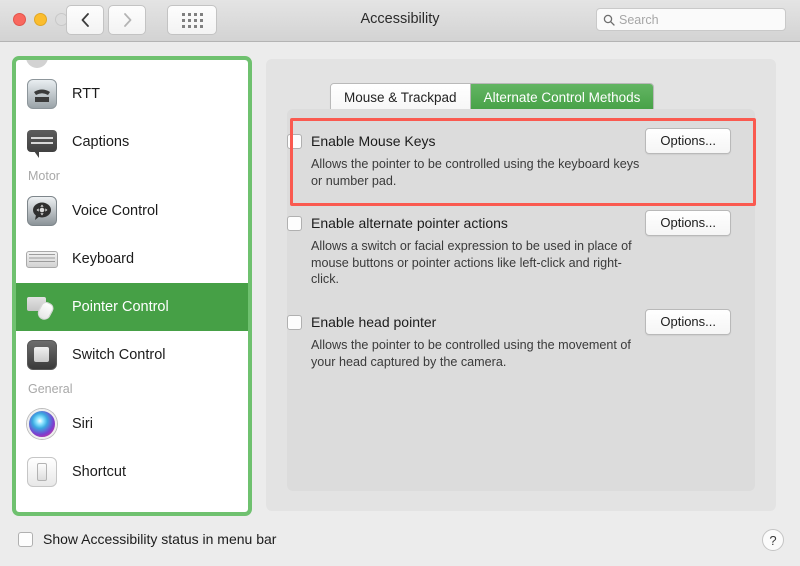 Image resolution: width=800 pixels, height=566 pixels. Describe the element at coordinates (294, 223) in the screenshot. I see `enable-alternate-pointer-actions-checkbox` at that location.